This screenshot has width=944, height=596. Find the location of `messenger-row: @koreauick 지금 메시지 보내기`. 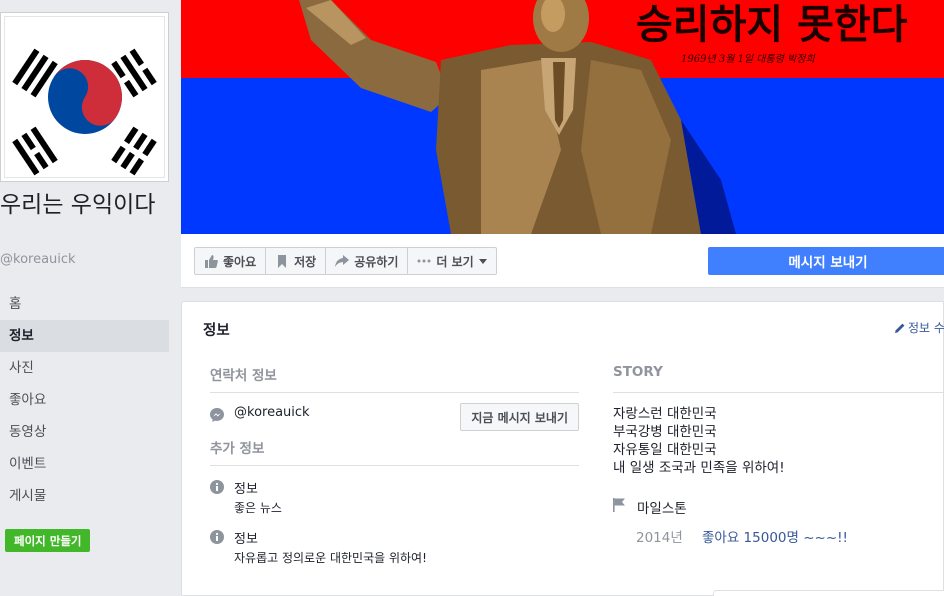

messenger-row: @koreauick 지금 메시지 보내기 is located at coordinates (394, 415).